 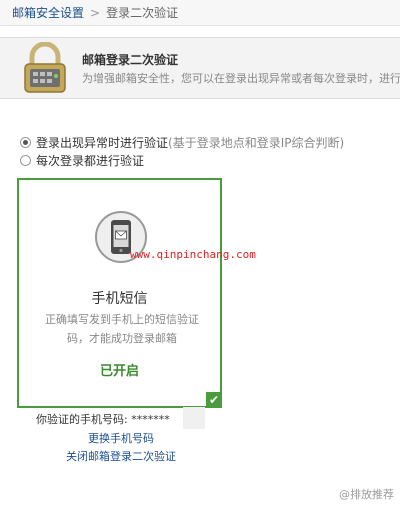 What do you see at coordinates (102, 143) in the screenshot?
I see `option-abnormal-login-label: 登录出现异常时进行验证` at bounding box center [102, 143].